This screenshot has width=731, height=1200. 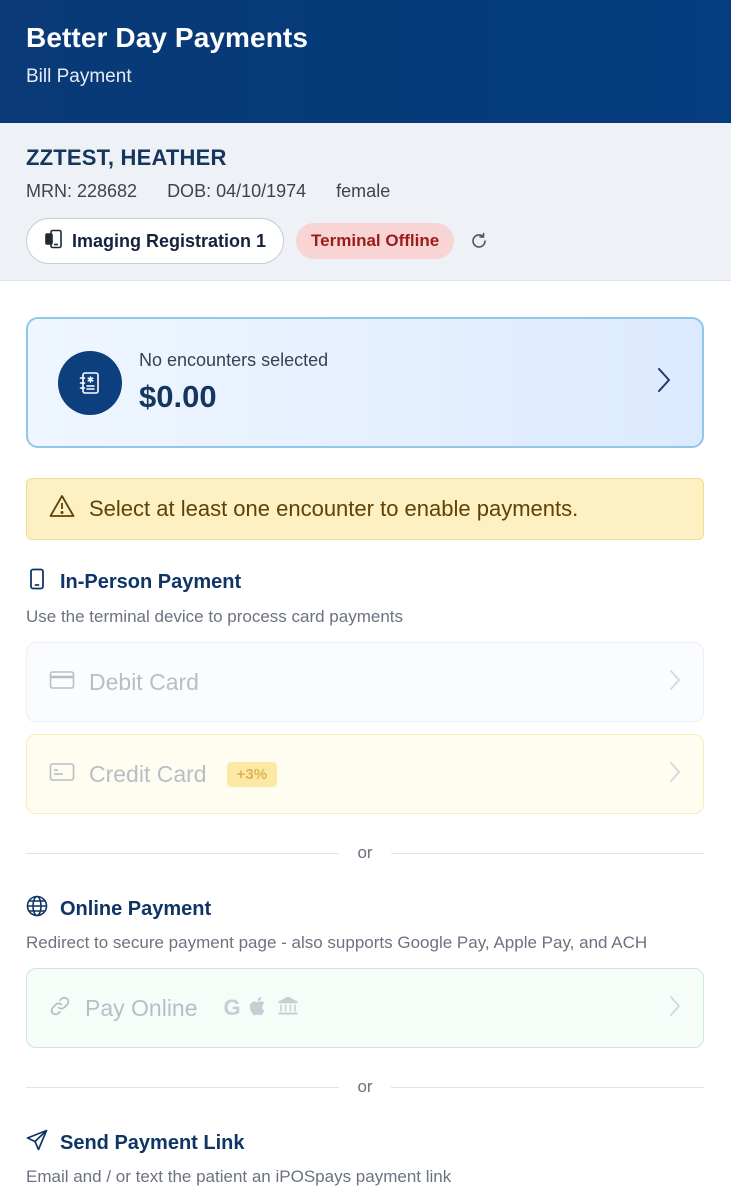 What do you see at coordinates (234, 360) in the screenshot?
I see `encounter-label: No encounters selected` at bounding box center [234, 360].